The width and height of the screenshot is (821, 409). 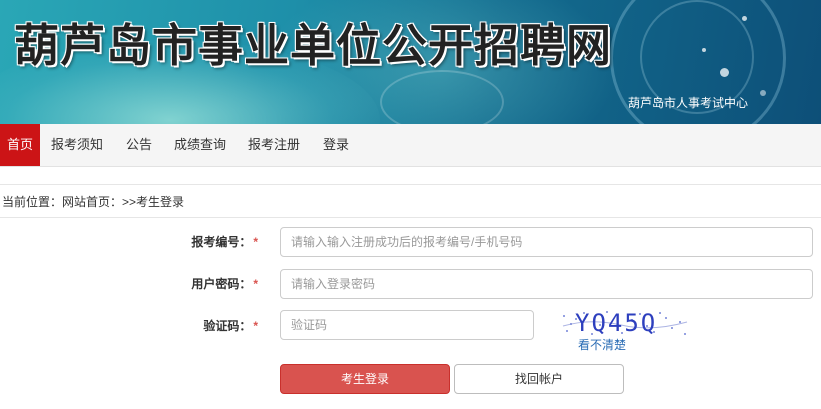 I want to click on breadcrumb-text: 当前位置：网站首页：>>考生登录, so click(x=93, y=202).